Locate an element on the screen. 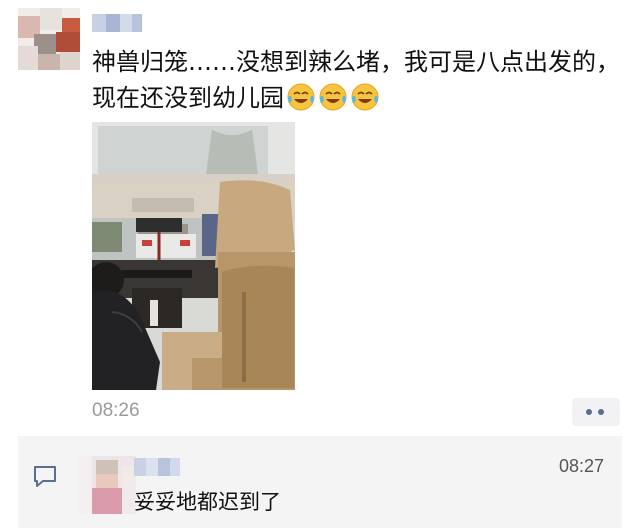 This screenshot has width=640, height=528. comment-icon is located at coordinates (45, 476).